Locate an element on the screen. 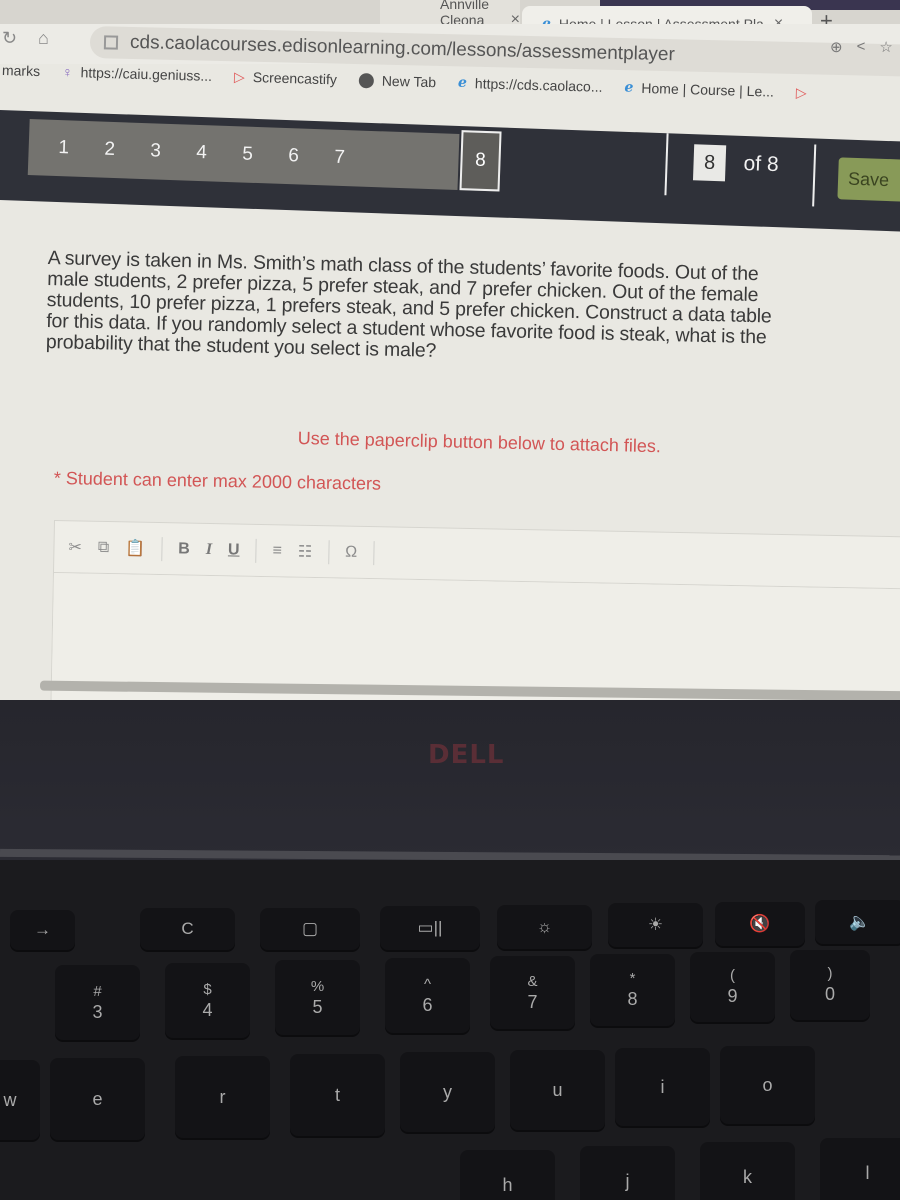 This screenshot has height=1200, width=900. answer-editor: ✂ ⧉ 📋 B I U ≡ ☷ Ω is located at coordinates (475, 610).